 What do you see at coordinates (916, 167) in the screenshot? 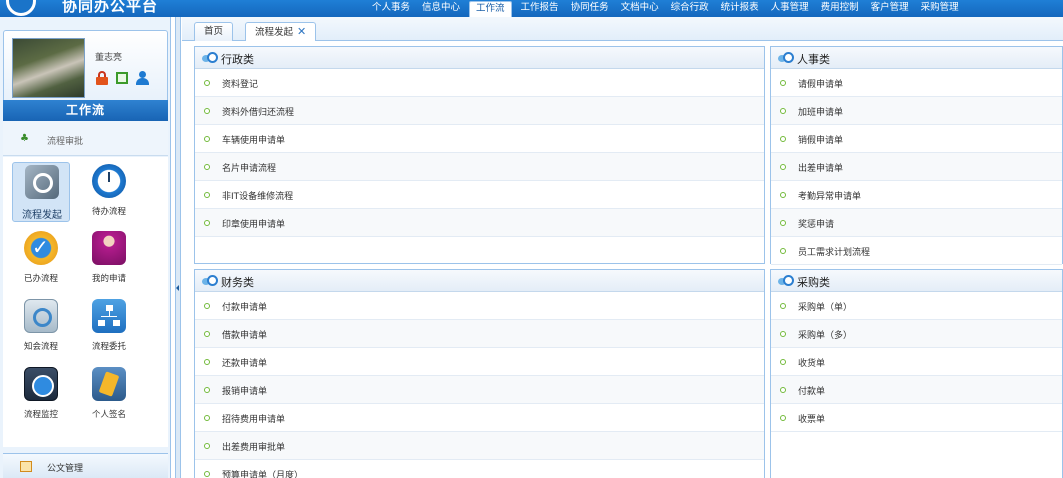
I see `list-item: 出差申请单` at bounding box center [916, 167].